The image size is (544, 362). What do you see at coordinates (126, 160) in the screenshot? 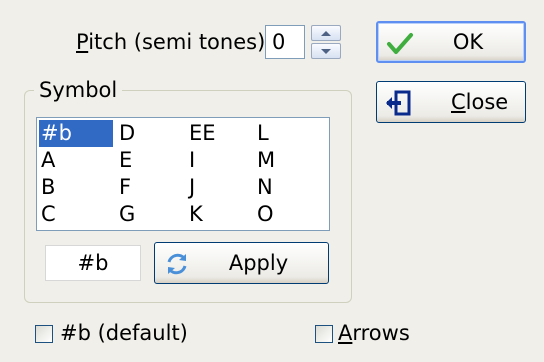
I see `symbol-list-item: E` at bounding box center [126, 160].